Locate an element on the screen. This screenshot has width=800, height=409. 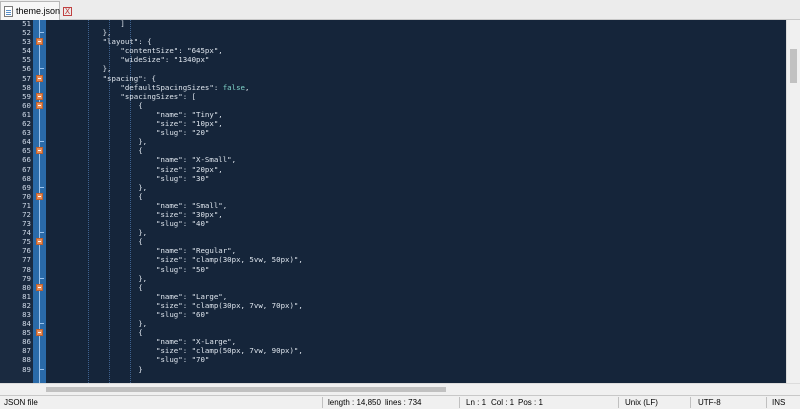
vertical-scroll-thumb is located at coordinates (793, 66).